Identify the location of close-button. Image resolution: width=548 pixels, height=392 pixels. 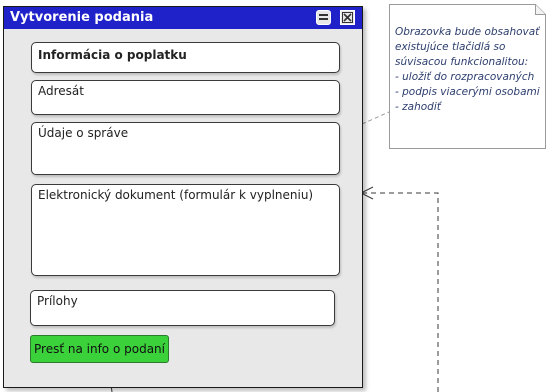
(347, 17).